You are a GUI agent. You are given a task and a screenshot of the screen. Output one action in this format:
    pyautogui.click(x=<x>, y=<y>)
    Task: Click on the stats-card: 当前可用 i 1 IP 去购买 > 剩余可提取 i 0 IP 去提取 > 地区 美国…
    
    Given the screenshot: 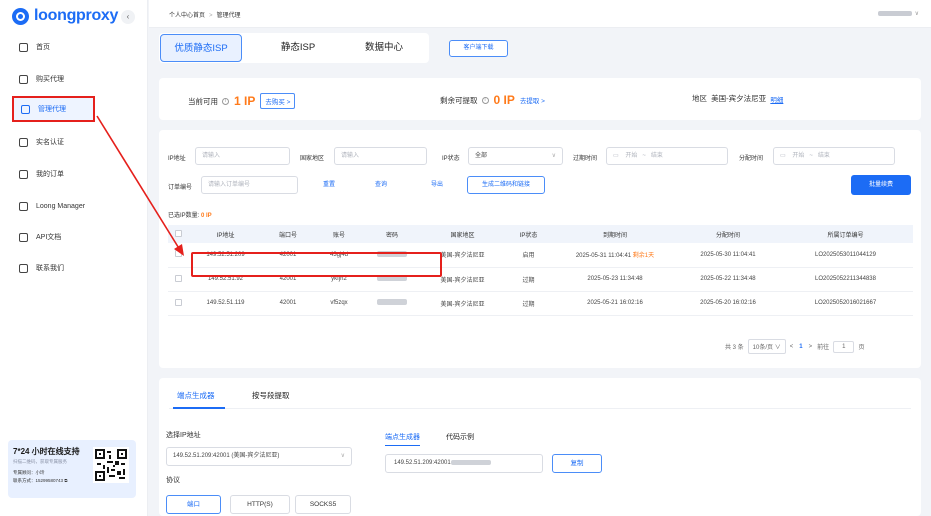 What is the action you would take?
    pyautogui.click(x=540, y=99)
    